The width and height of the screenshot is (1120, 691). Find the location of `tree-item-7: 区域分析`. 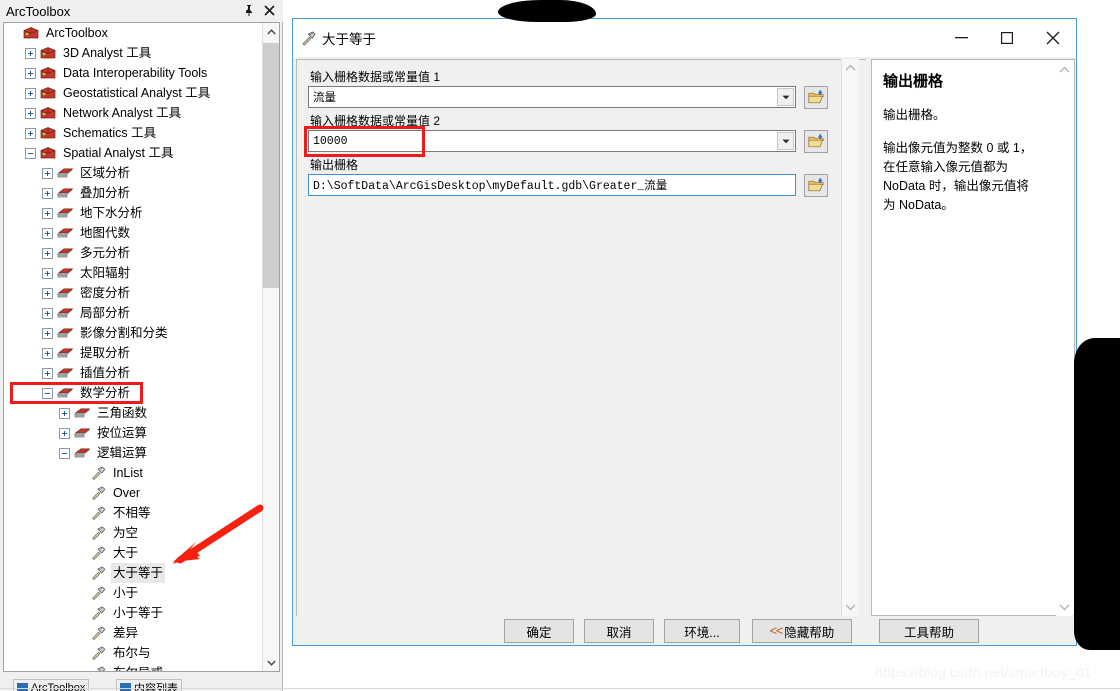

tree-item-7: 区域分析 is located at coordinates (133, 173).